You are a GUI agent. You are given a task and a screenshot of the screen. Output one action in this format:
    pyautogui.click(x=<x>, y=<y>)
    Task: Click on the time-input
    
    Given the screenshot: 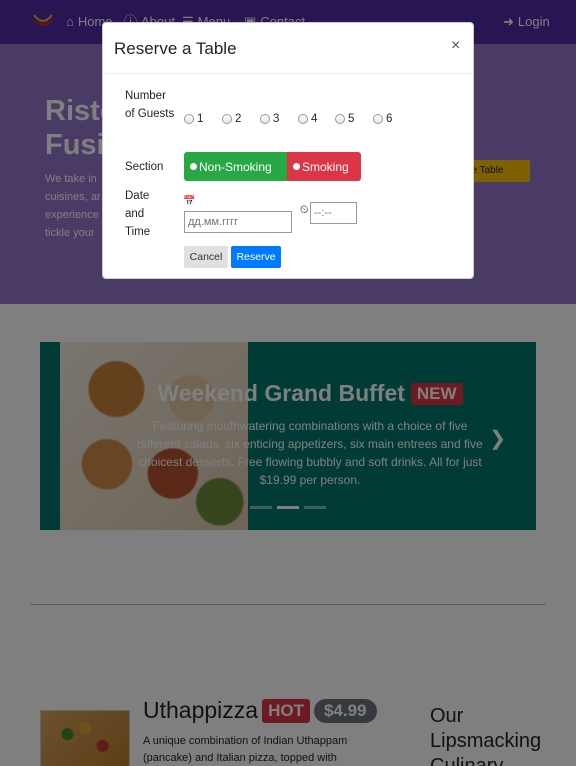 What is the action you would take?
    pyautogui.click(x=333, y=213)
    